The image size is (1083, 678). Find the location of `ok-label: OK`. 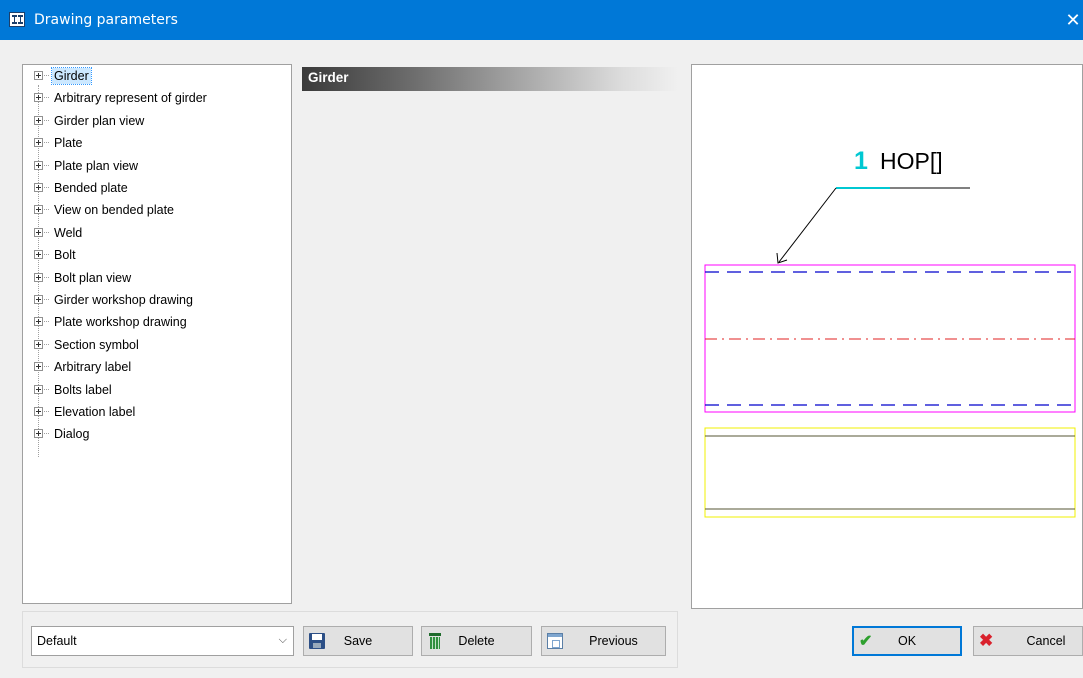

ok-label: OK is located at coordinates (907, 641).